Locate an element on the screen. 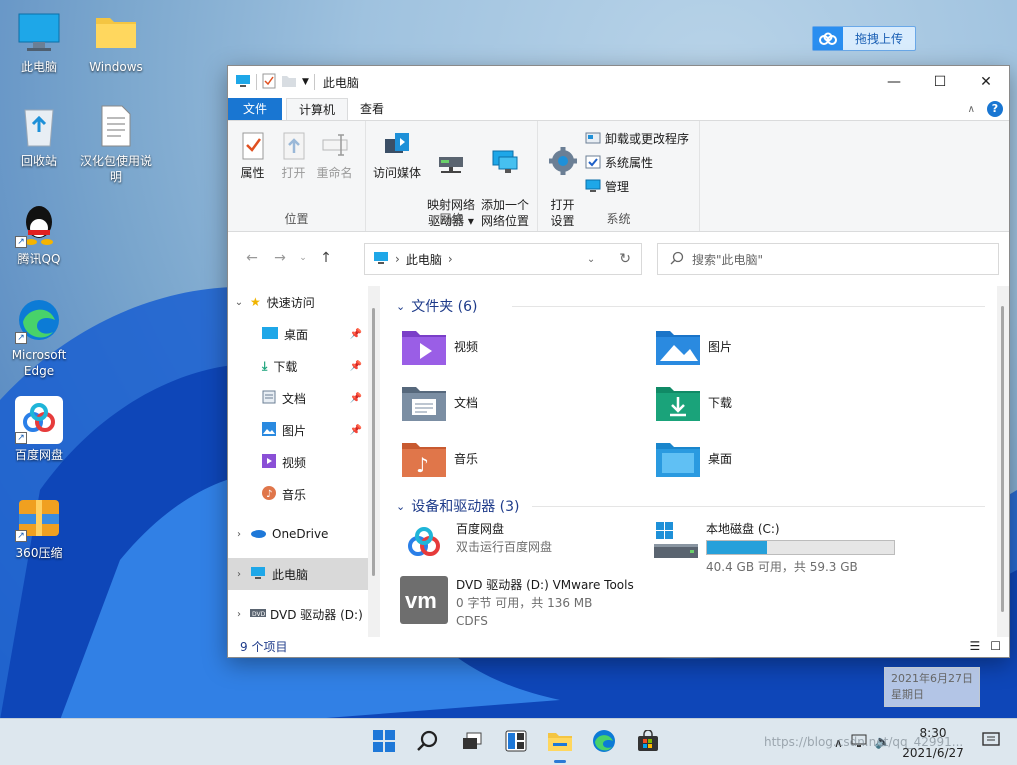 The width and height of the screenshot is (1017, 765). up-button: ↑ is located at coordinates (326, 258).